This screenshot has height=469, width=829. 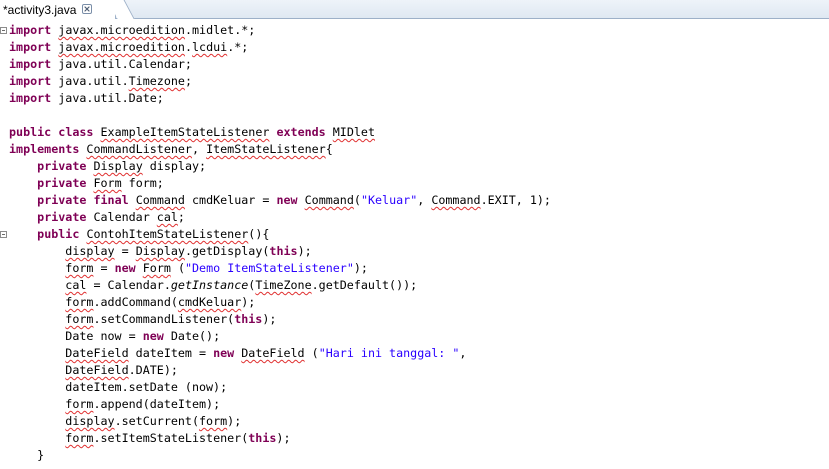 What do you see at coordinates (419, 387) in the screenshot?
I see `code-line: dateItem.setDate (now);` at bounding box center [419, 387].